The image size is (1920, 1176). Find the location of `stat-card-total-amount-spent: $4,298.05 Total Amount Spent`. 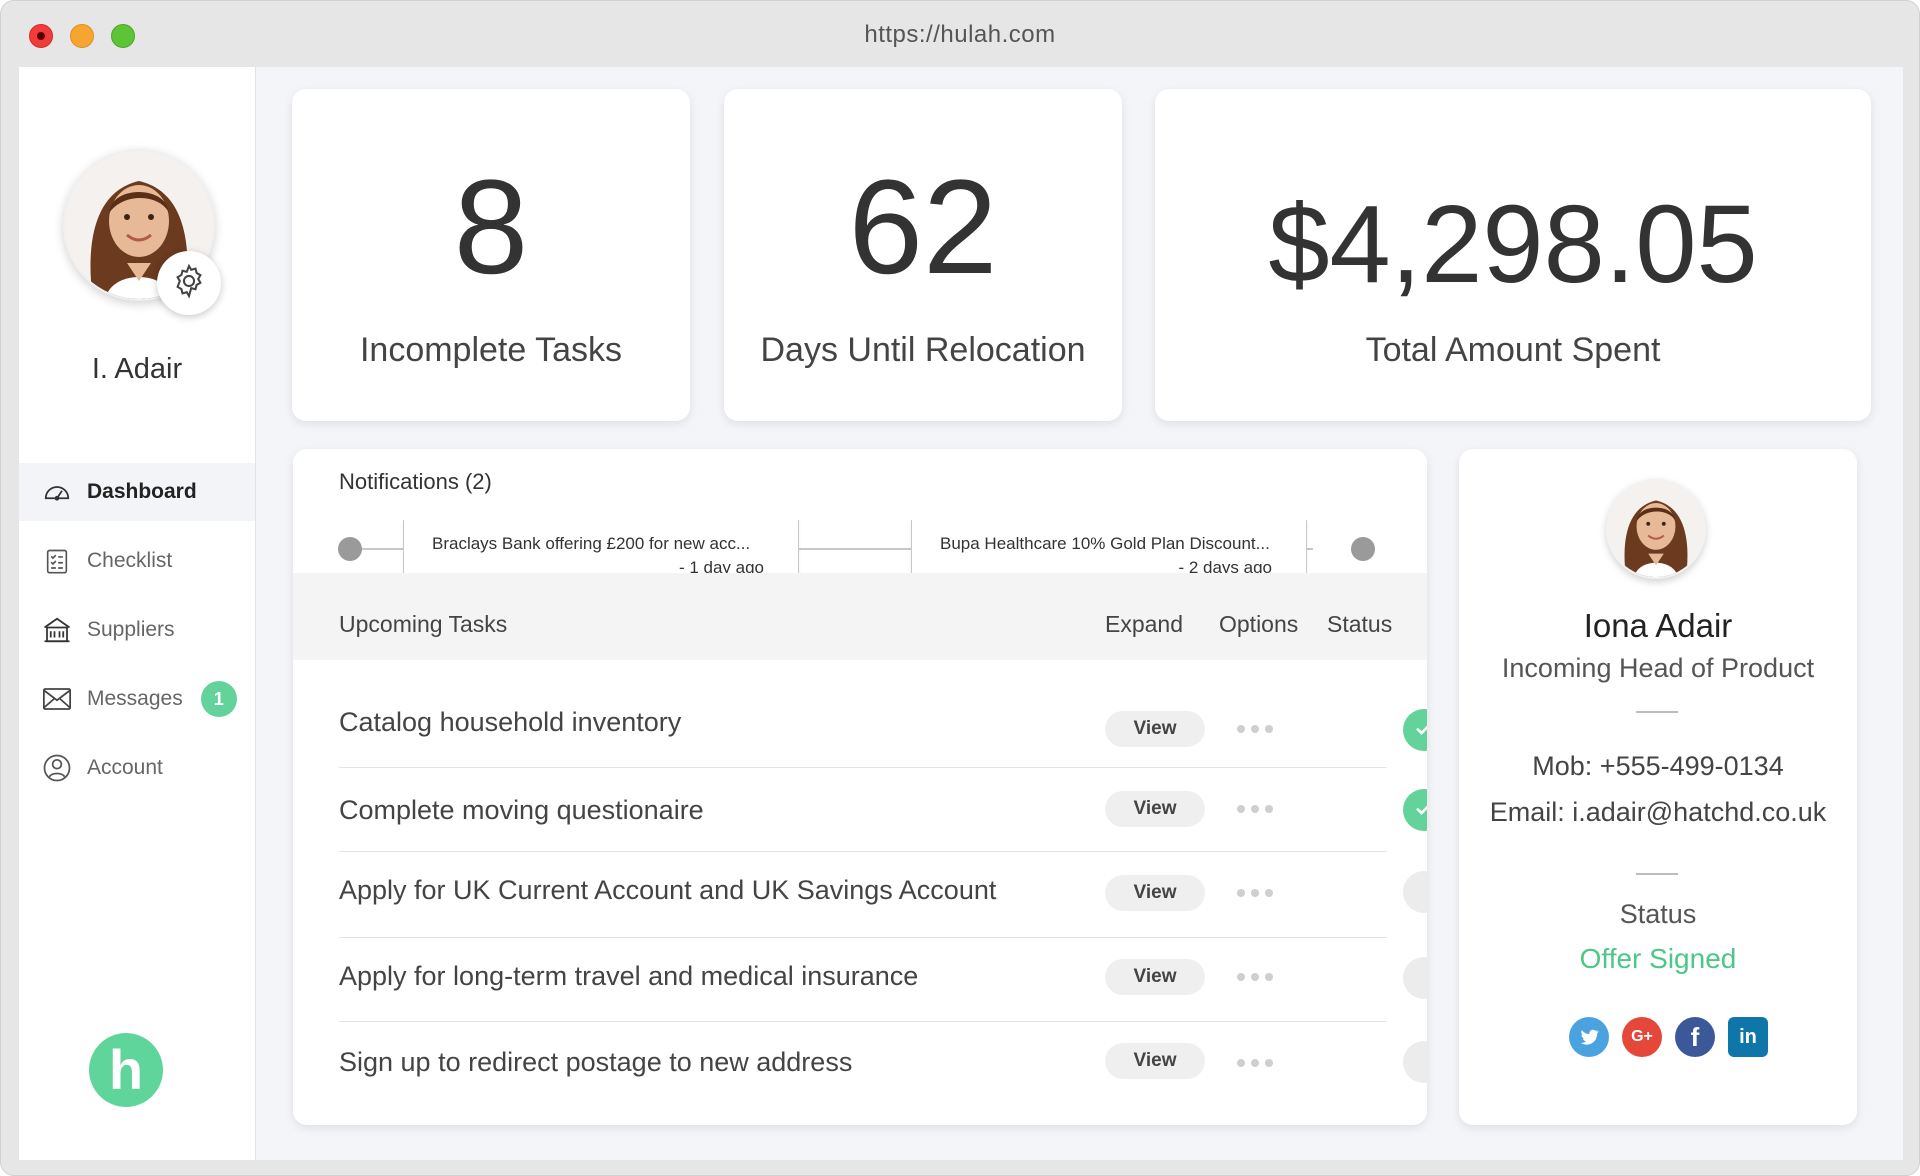

stat-card-total-amount-spent: $4,298.05 Total Amount Spent is located at coordinates (1513, 255).